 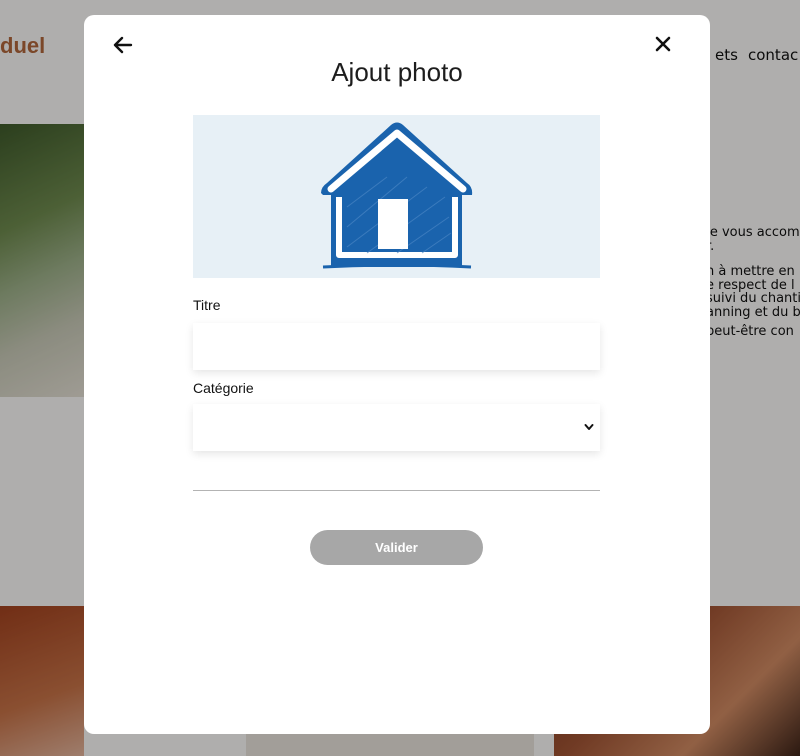 I want to click on arrow-left-icon, so click(x=123, y=45).